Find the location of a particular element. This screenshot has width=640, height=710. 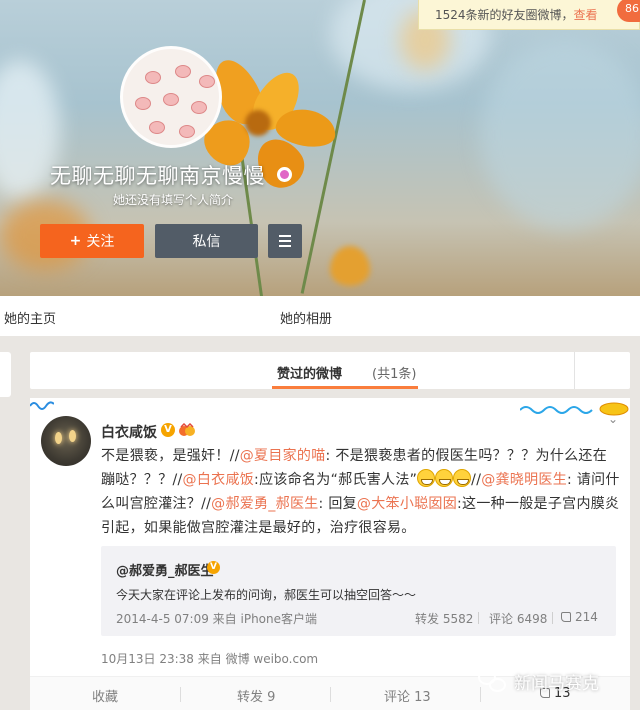

message-label: 私信 is located at coordinates (206, 242).